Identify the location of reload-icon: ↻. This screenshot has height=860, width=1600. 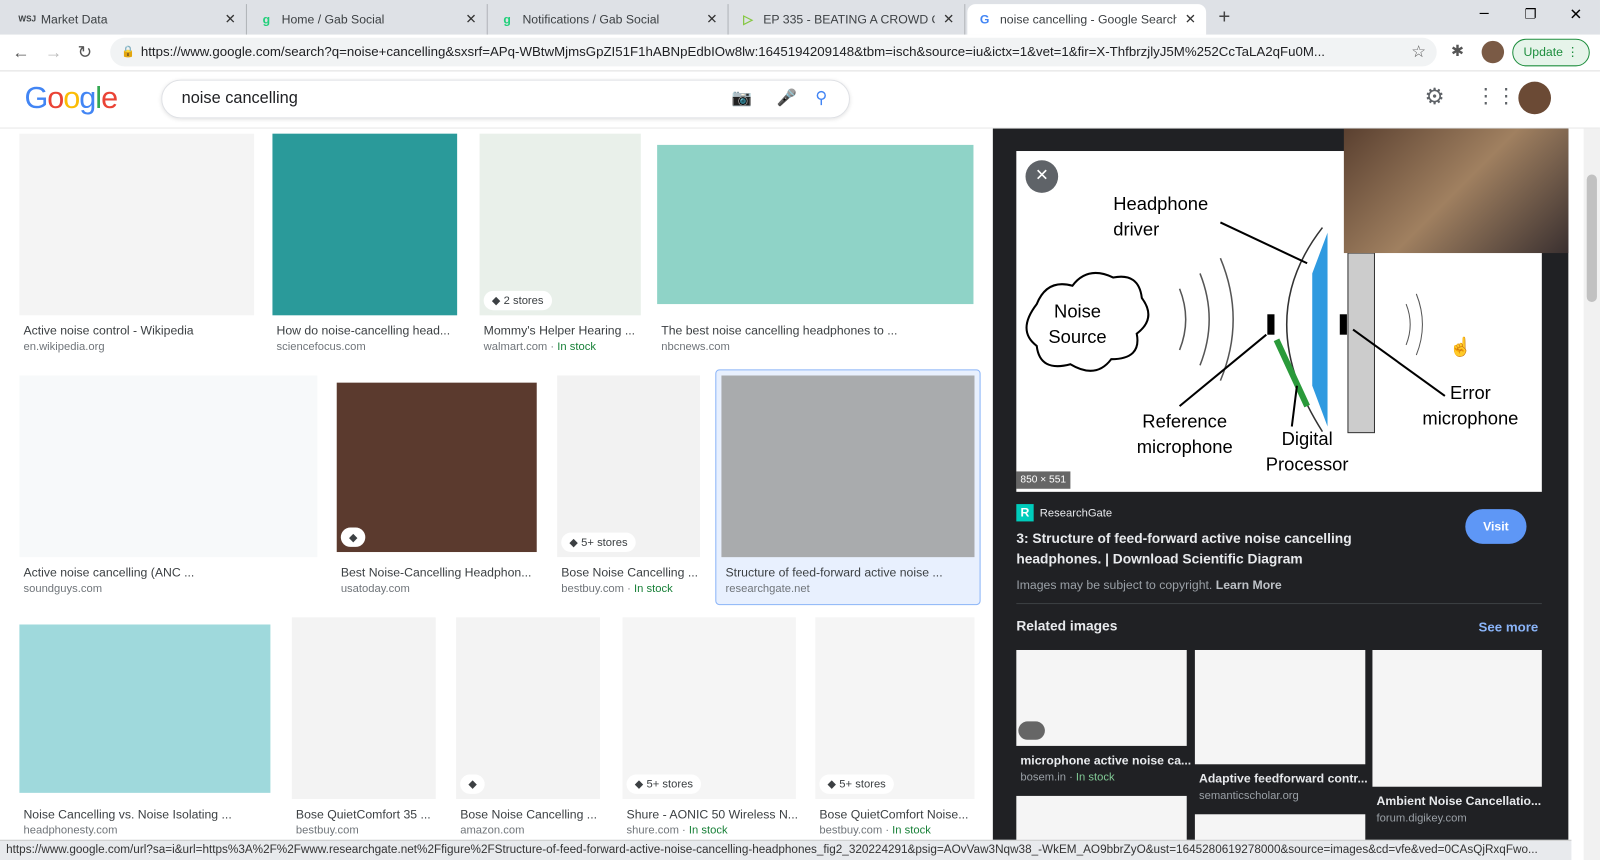
(85, 53).